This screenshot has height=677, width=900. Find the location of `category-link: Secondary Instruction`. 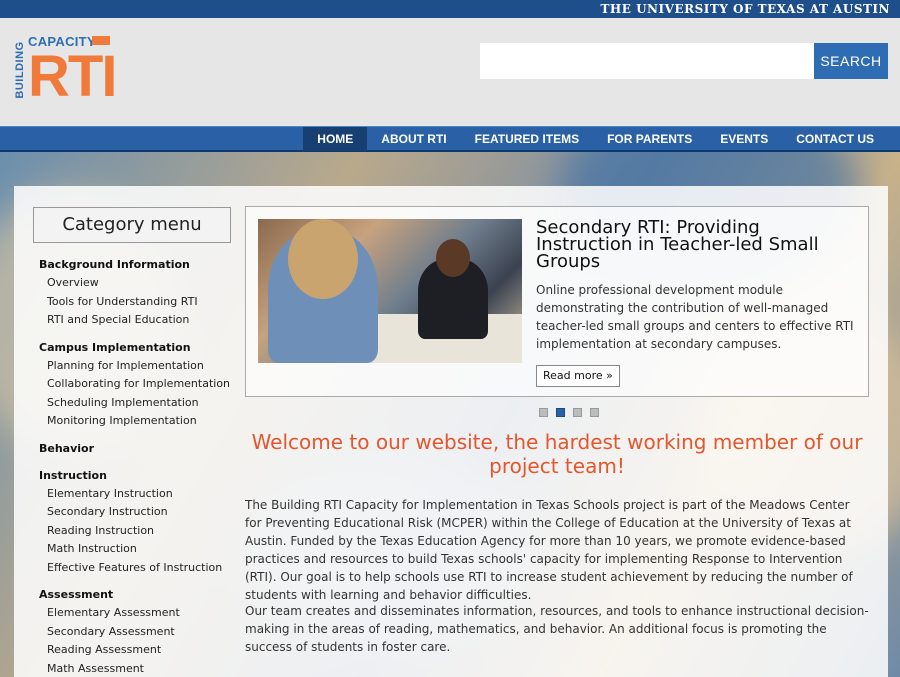

category-link: Secondary Instruction is located at coordinates (139, 512).